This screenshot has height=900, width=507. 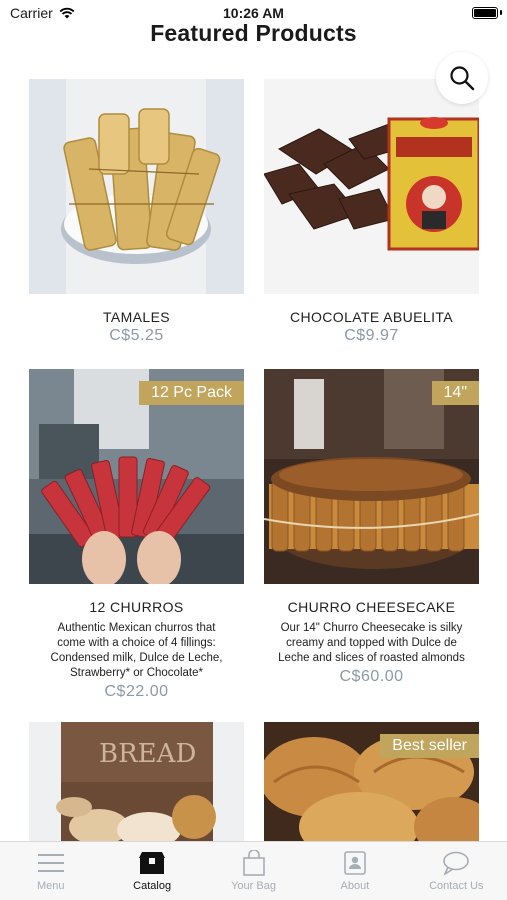 I want to click on product-price: C$9.97, so click(x=371, y=335).